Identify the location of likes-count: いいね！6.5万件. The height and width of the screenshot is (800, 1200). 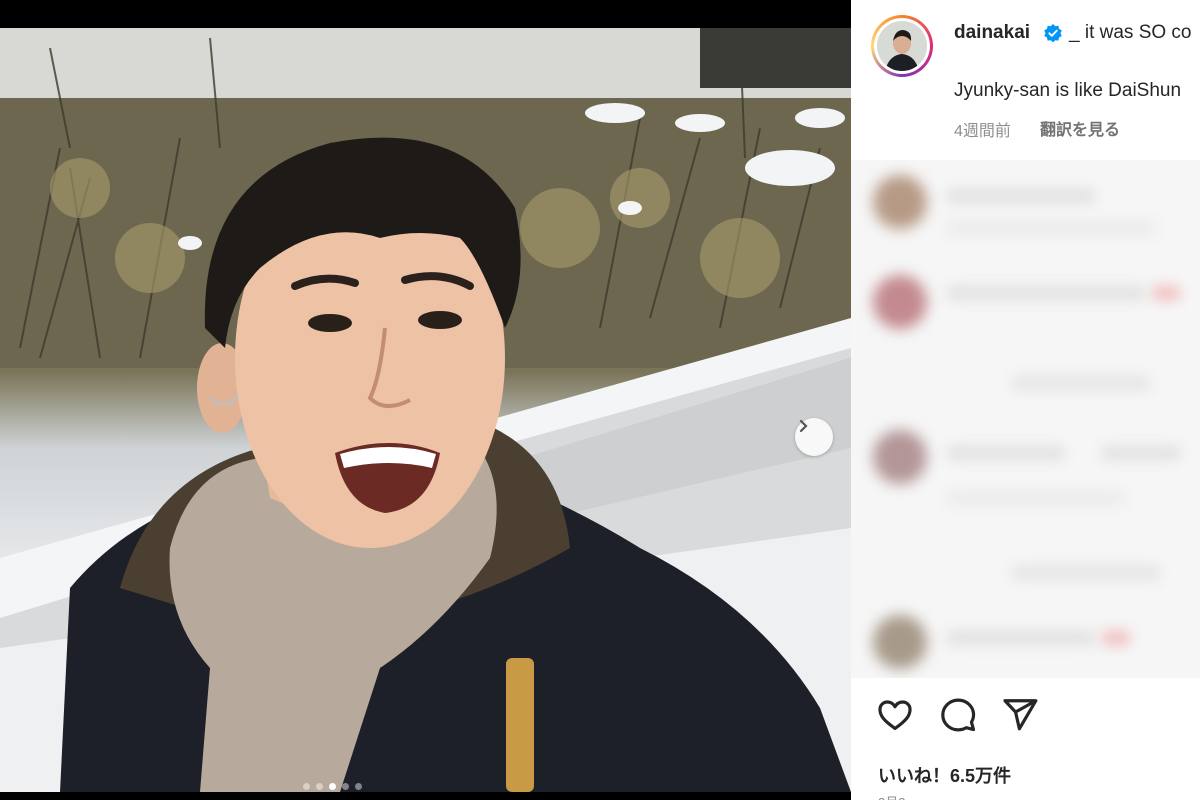
(944, 775).